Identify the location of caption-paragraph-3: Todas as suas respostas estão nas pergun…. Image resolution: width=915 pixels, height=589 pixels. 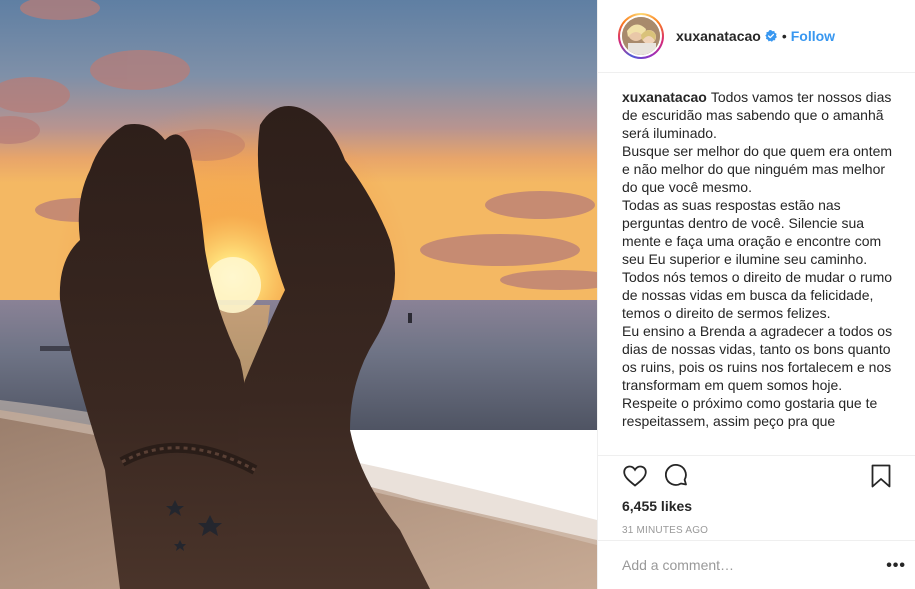
(752, 232).